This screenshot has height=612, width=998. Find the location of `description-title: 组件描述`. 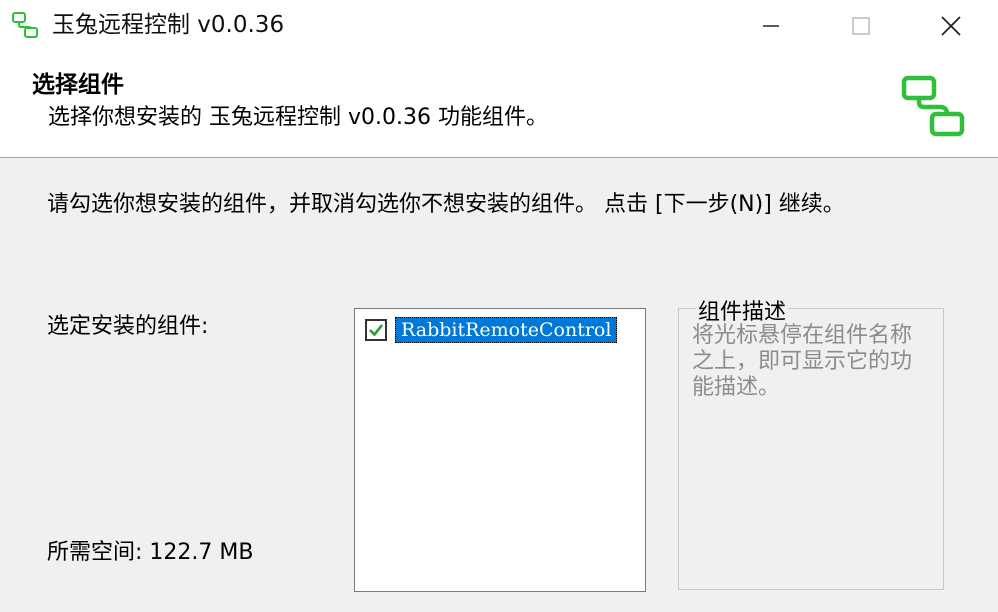

description-title: 组件描述 is located at coordinates (742, 310).